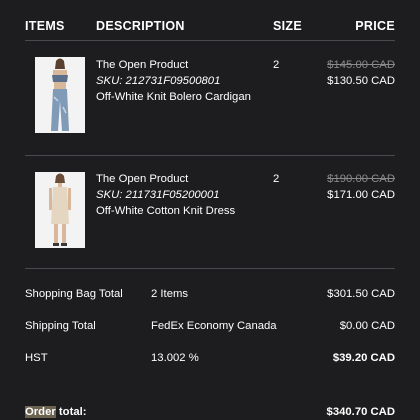 The width and height of the screenshot is (420, 420). I want to click on bag-item-count: 2 Items, so click(170, 294).